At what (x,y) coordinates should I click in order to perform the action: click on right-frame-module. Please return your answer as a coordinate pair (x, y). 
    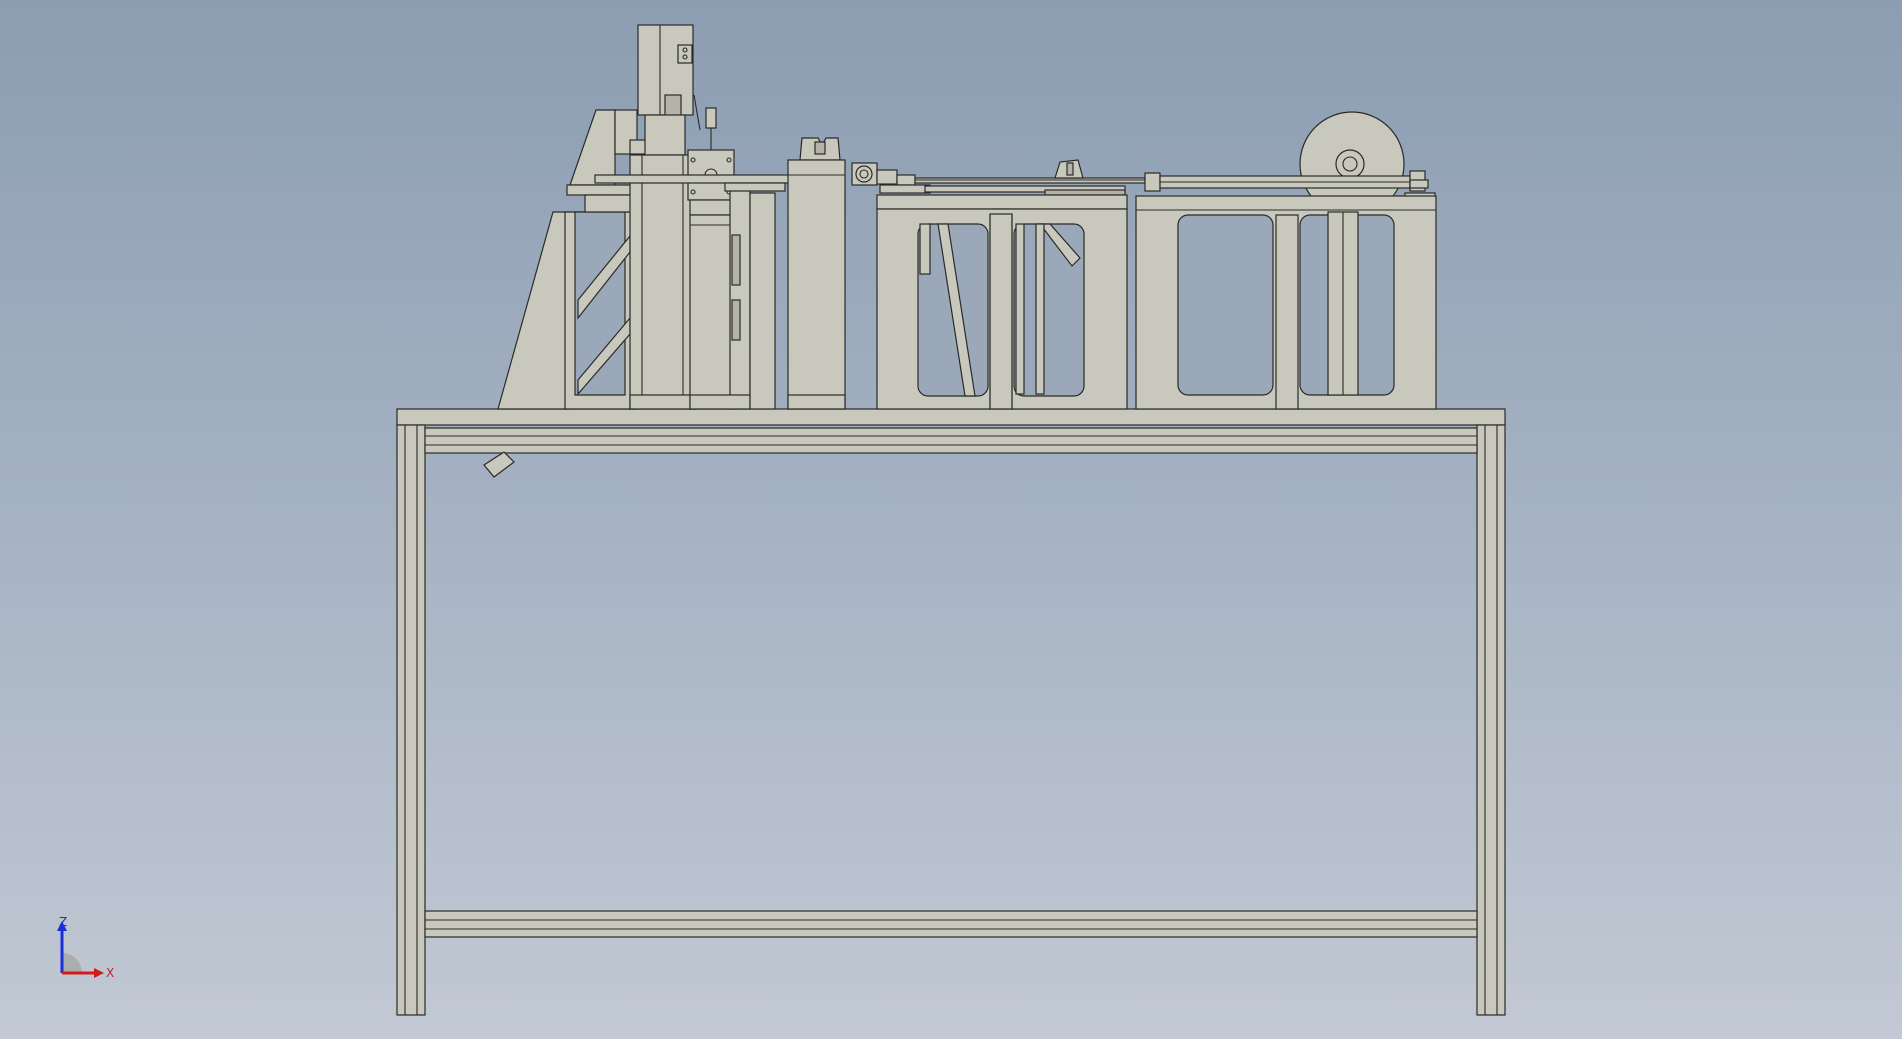
    Looking at the image, I should click on (1286, 260).